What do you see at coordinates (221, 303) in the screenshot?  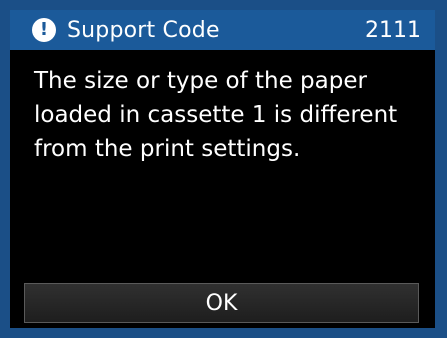 I see `ok-button: OK` at bounding box center [221, 303].